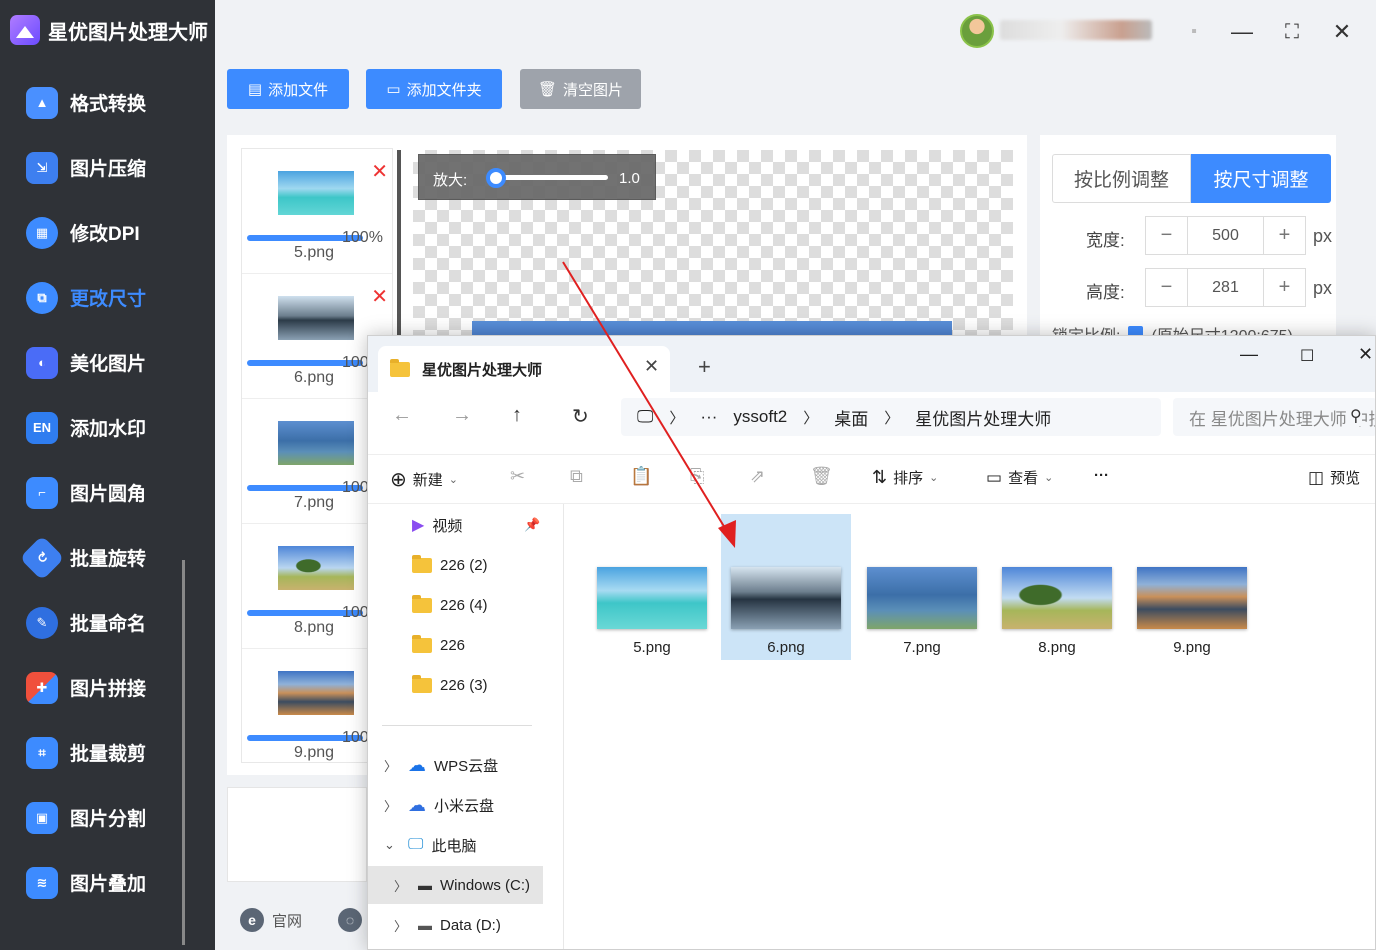  I want to click on computer-icon: 🖵, so click(645, 417).